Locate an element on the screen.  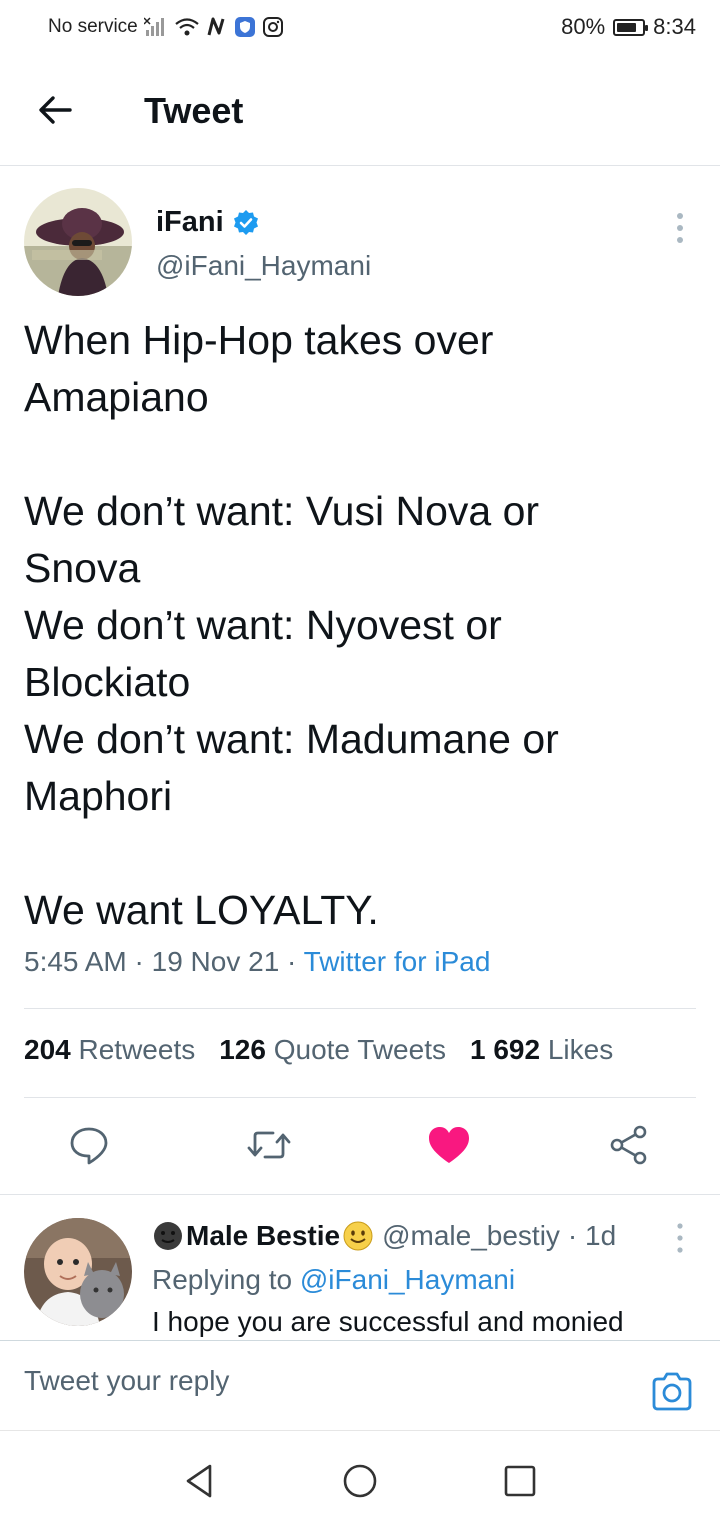
retweet-button is located at coordinates (269, 1145).